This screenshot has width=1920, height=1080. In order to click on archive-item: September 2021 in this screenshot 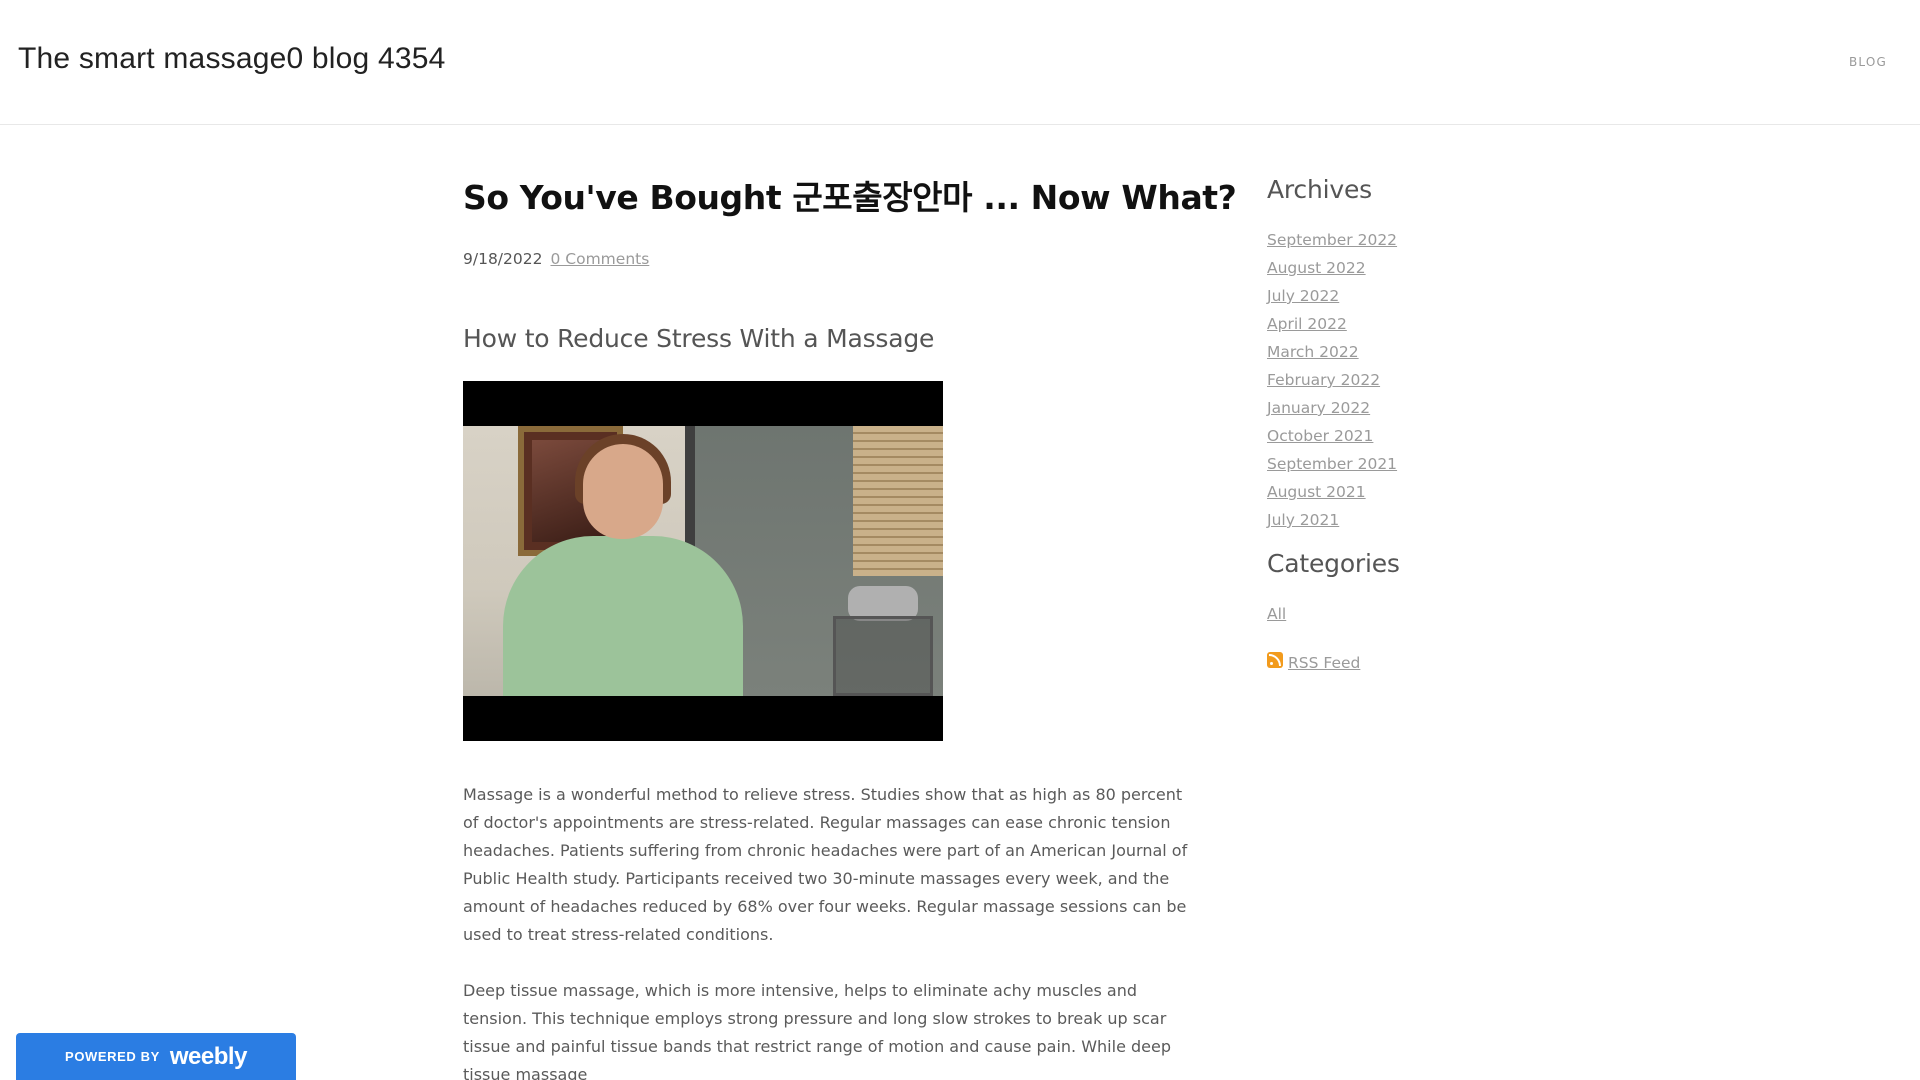, I will do `click(1397, 464)`.